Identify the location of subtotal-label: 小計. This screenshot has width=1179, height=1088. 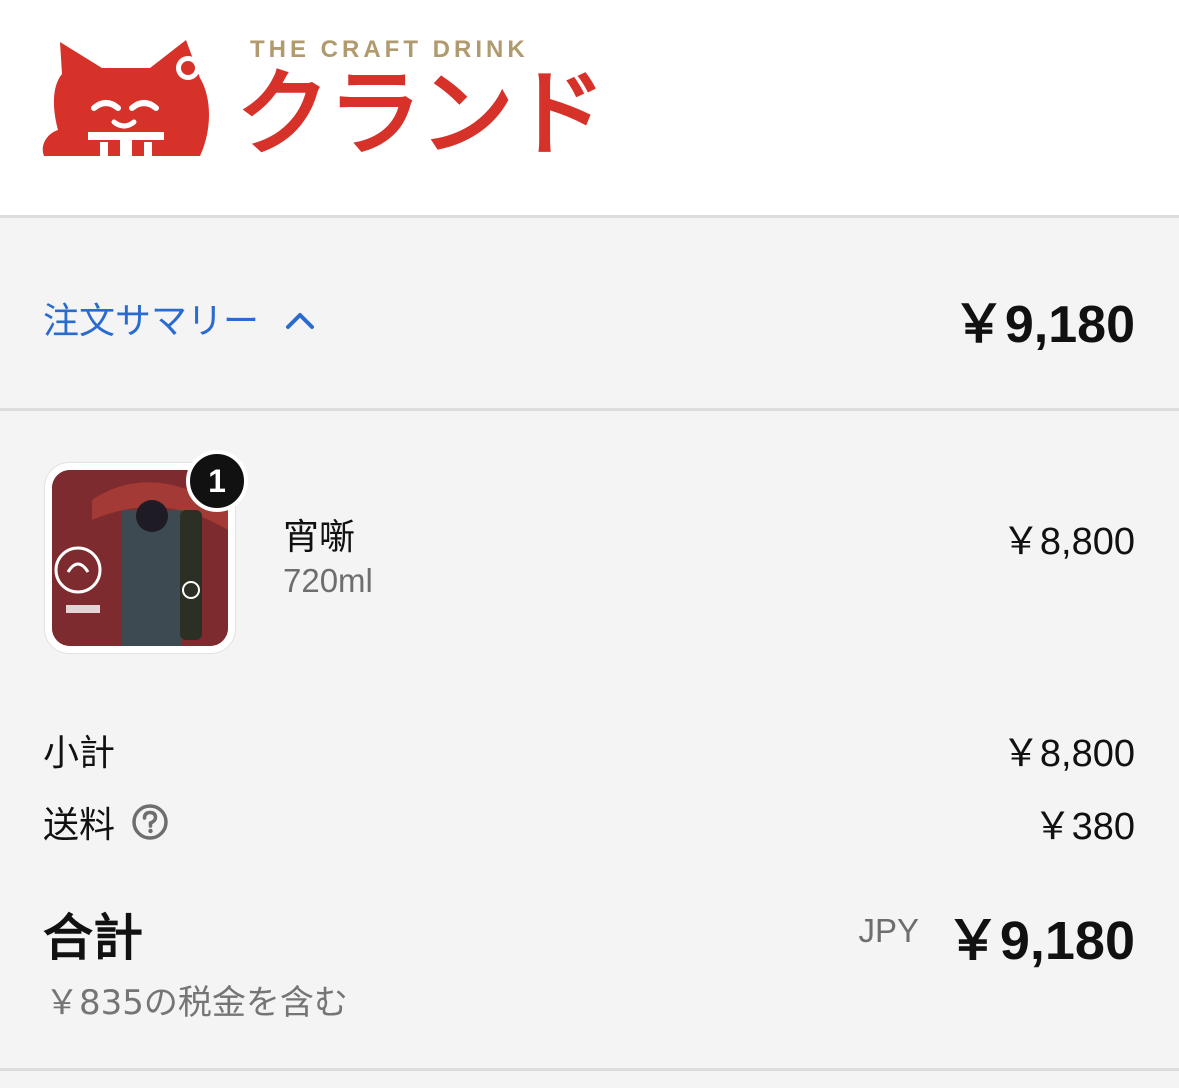
(79, 753).